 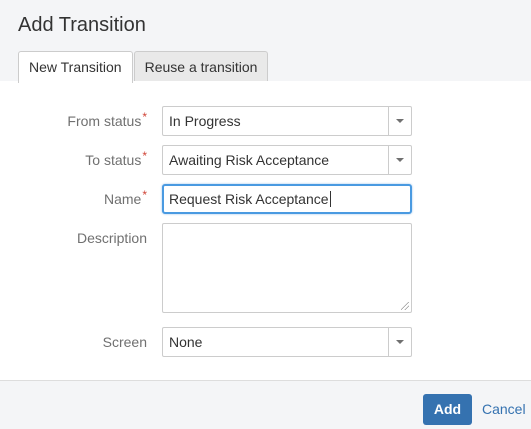 I want to click on dialog-footer: Add Cancel, so click(x=265, y=405).